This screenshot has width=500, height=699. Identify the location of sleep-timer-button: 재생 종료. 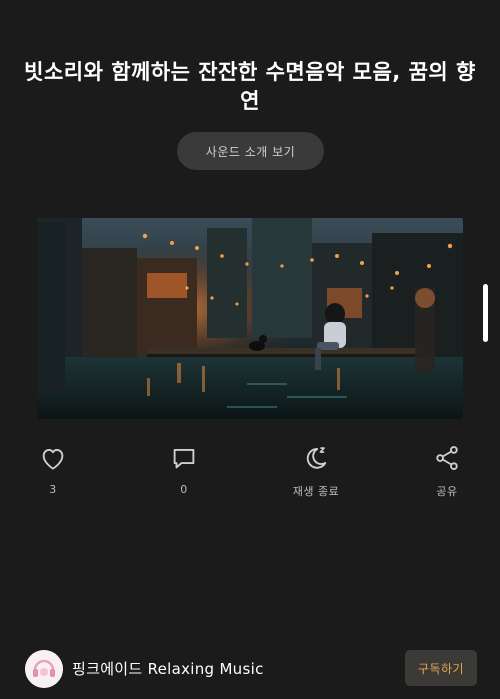
(316, 470).